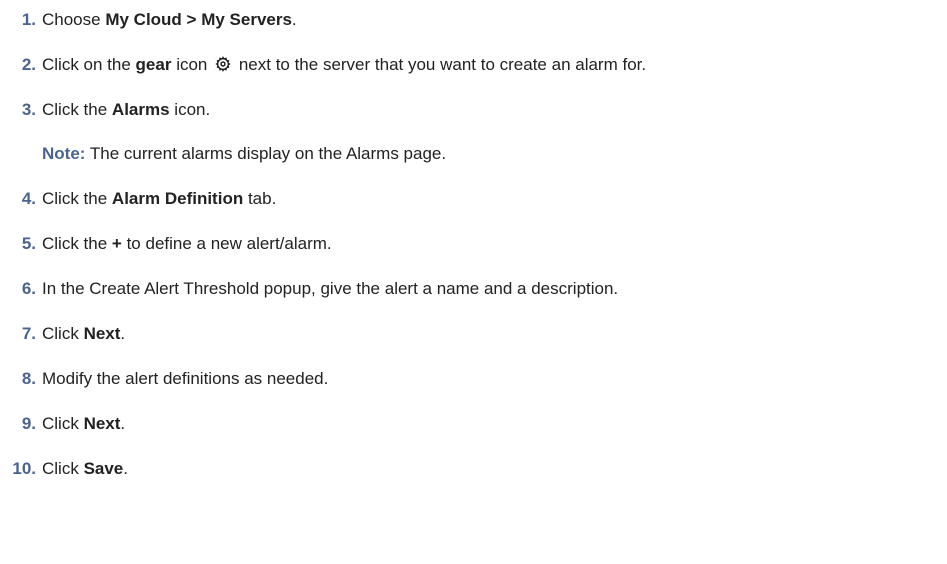 The height and width of the screenshot is (564, 947). Describe the element at coordinates (28, 64) in the screenshot. I see `step-number: 2.` at that location.